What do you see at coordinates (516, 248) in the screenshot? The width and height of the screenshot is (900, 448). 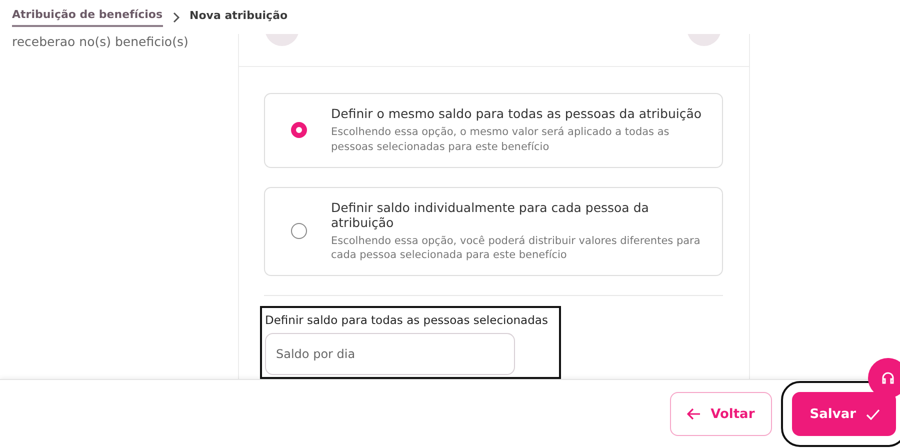 I see `option-description: Escolhendo essa opção, você poderá distribuir valores diferentes para cada pessoa selecionada para este benefício` at bounding box center [516, 248].